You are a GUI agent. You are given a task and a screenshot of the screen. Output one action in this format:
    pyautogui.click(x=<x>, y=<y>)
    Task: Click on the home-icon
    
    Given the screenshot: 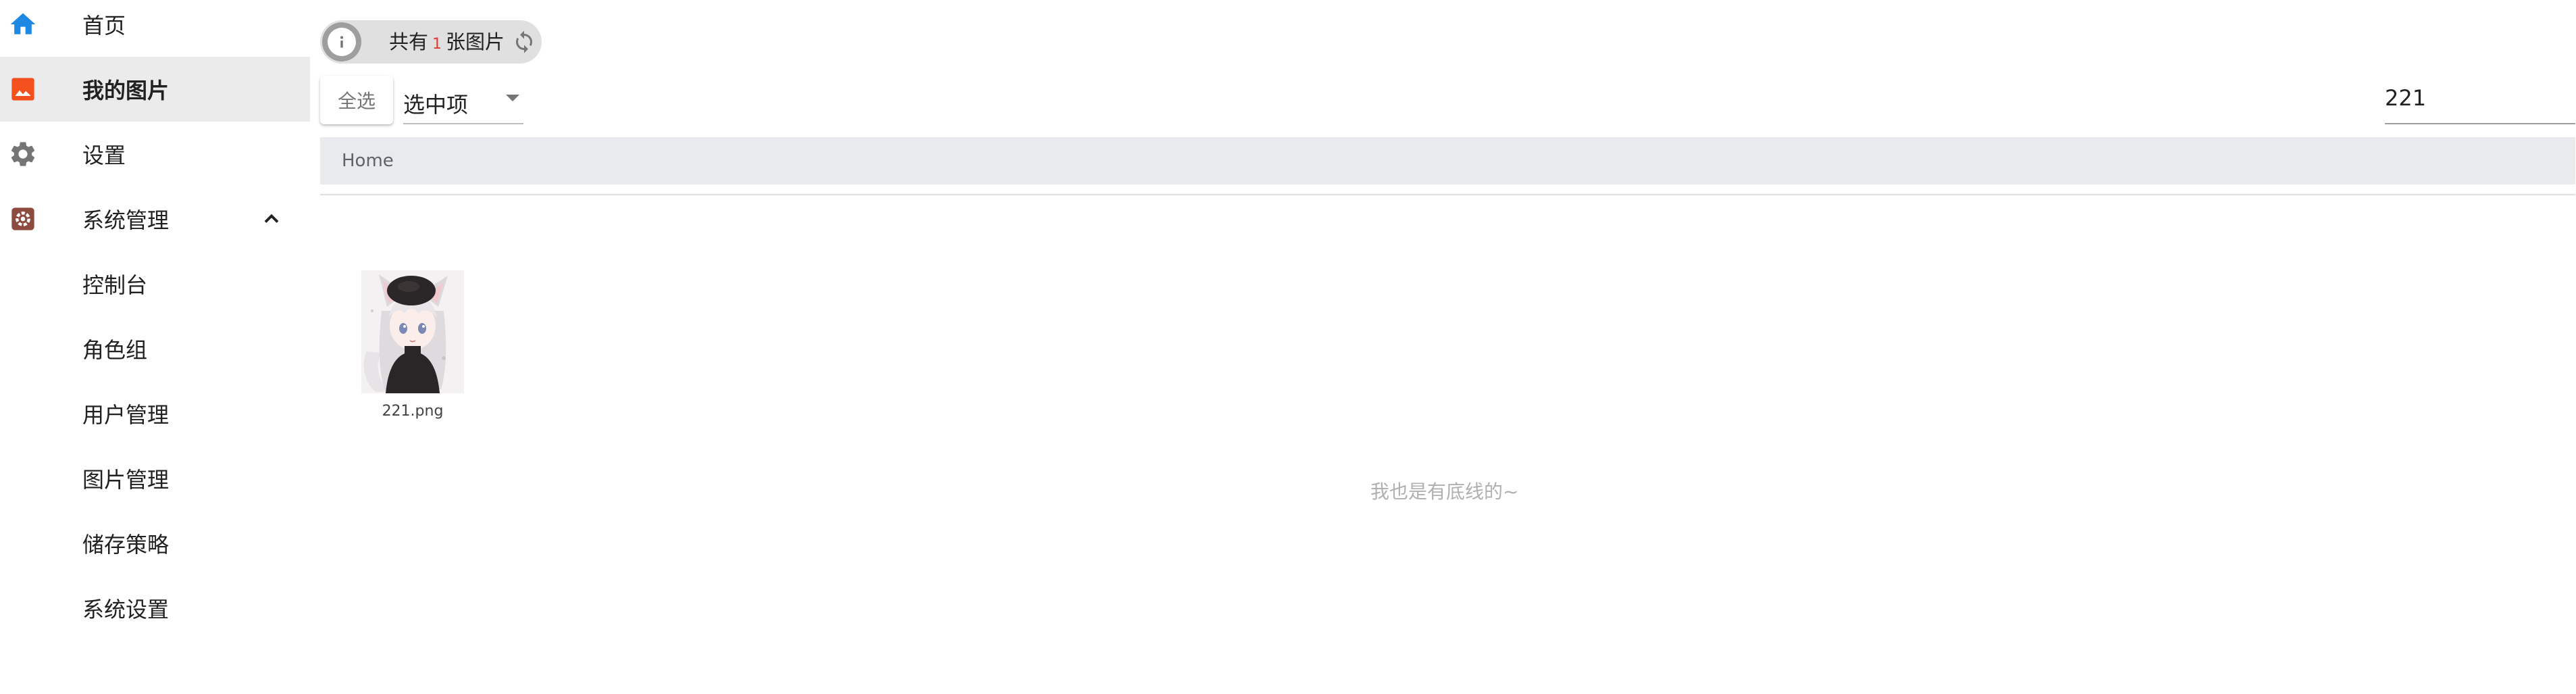 What is the action you would take?
    pyautogui.click(x=23, y=24)
    